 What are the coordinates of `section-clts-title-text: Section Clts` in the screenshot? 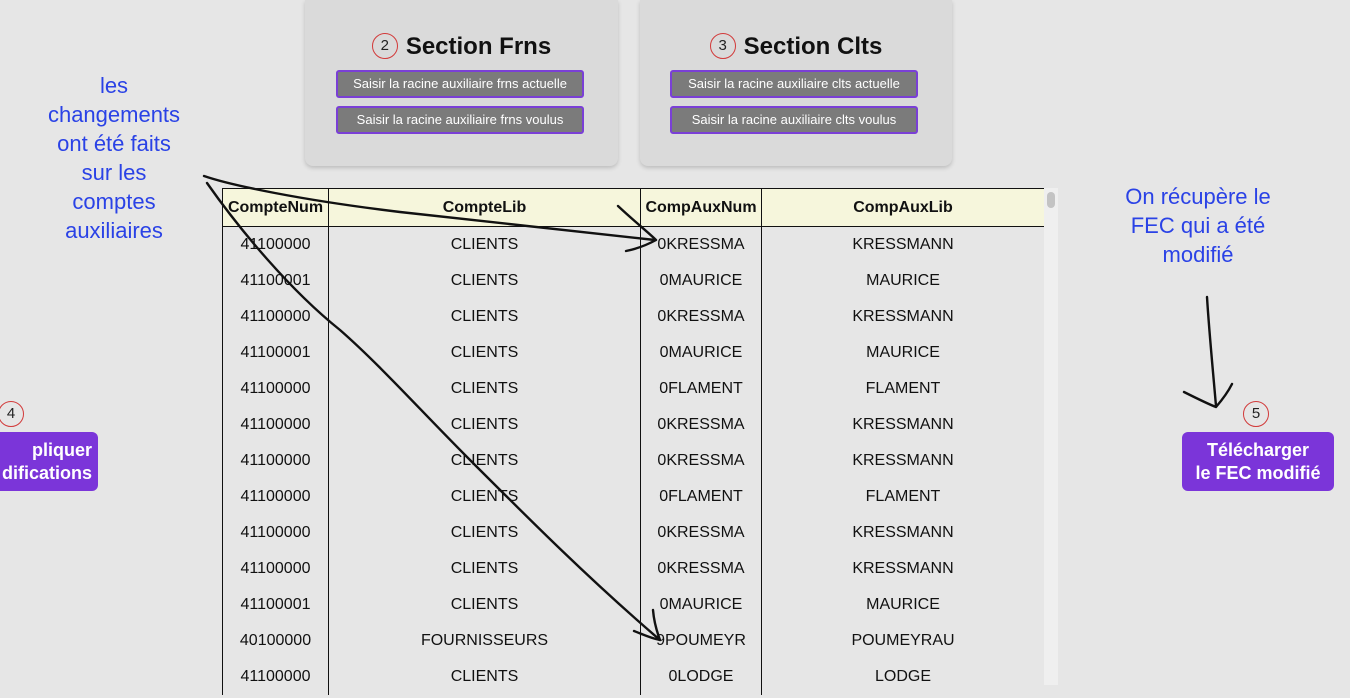 It's located at (813, 46).